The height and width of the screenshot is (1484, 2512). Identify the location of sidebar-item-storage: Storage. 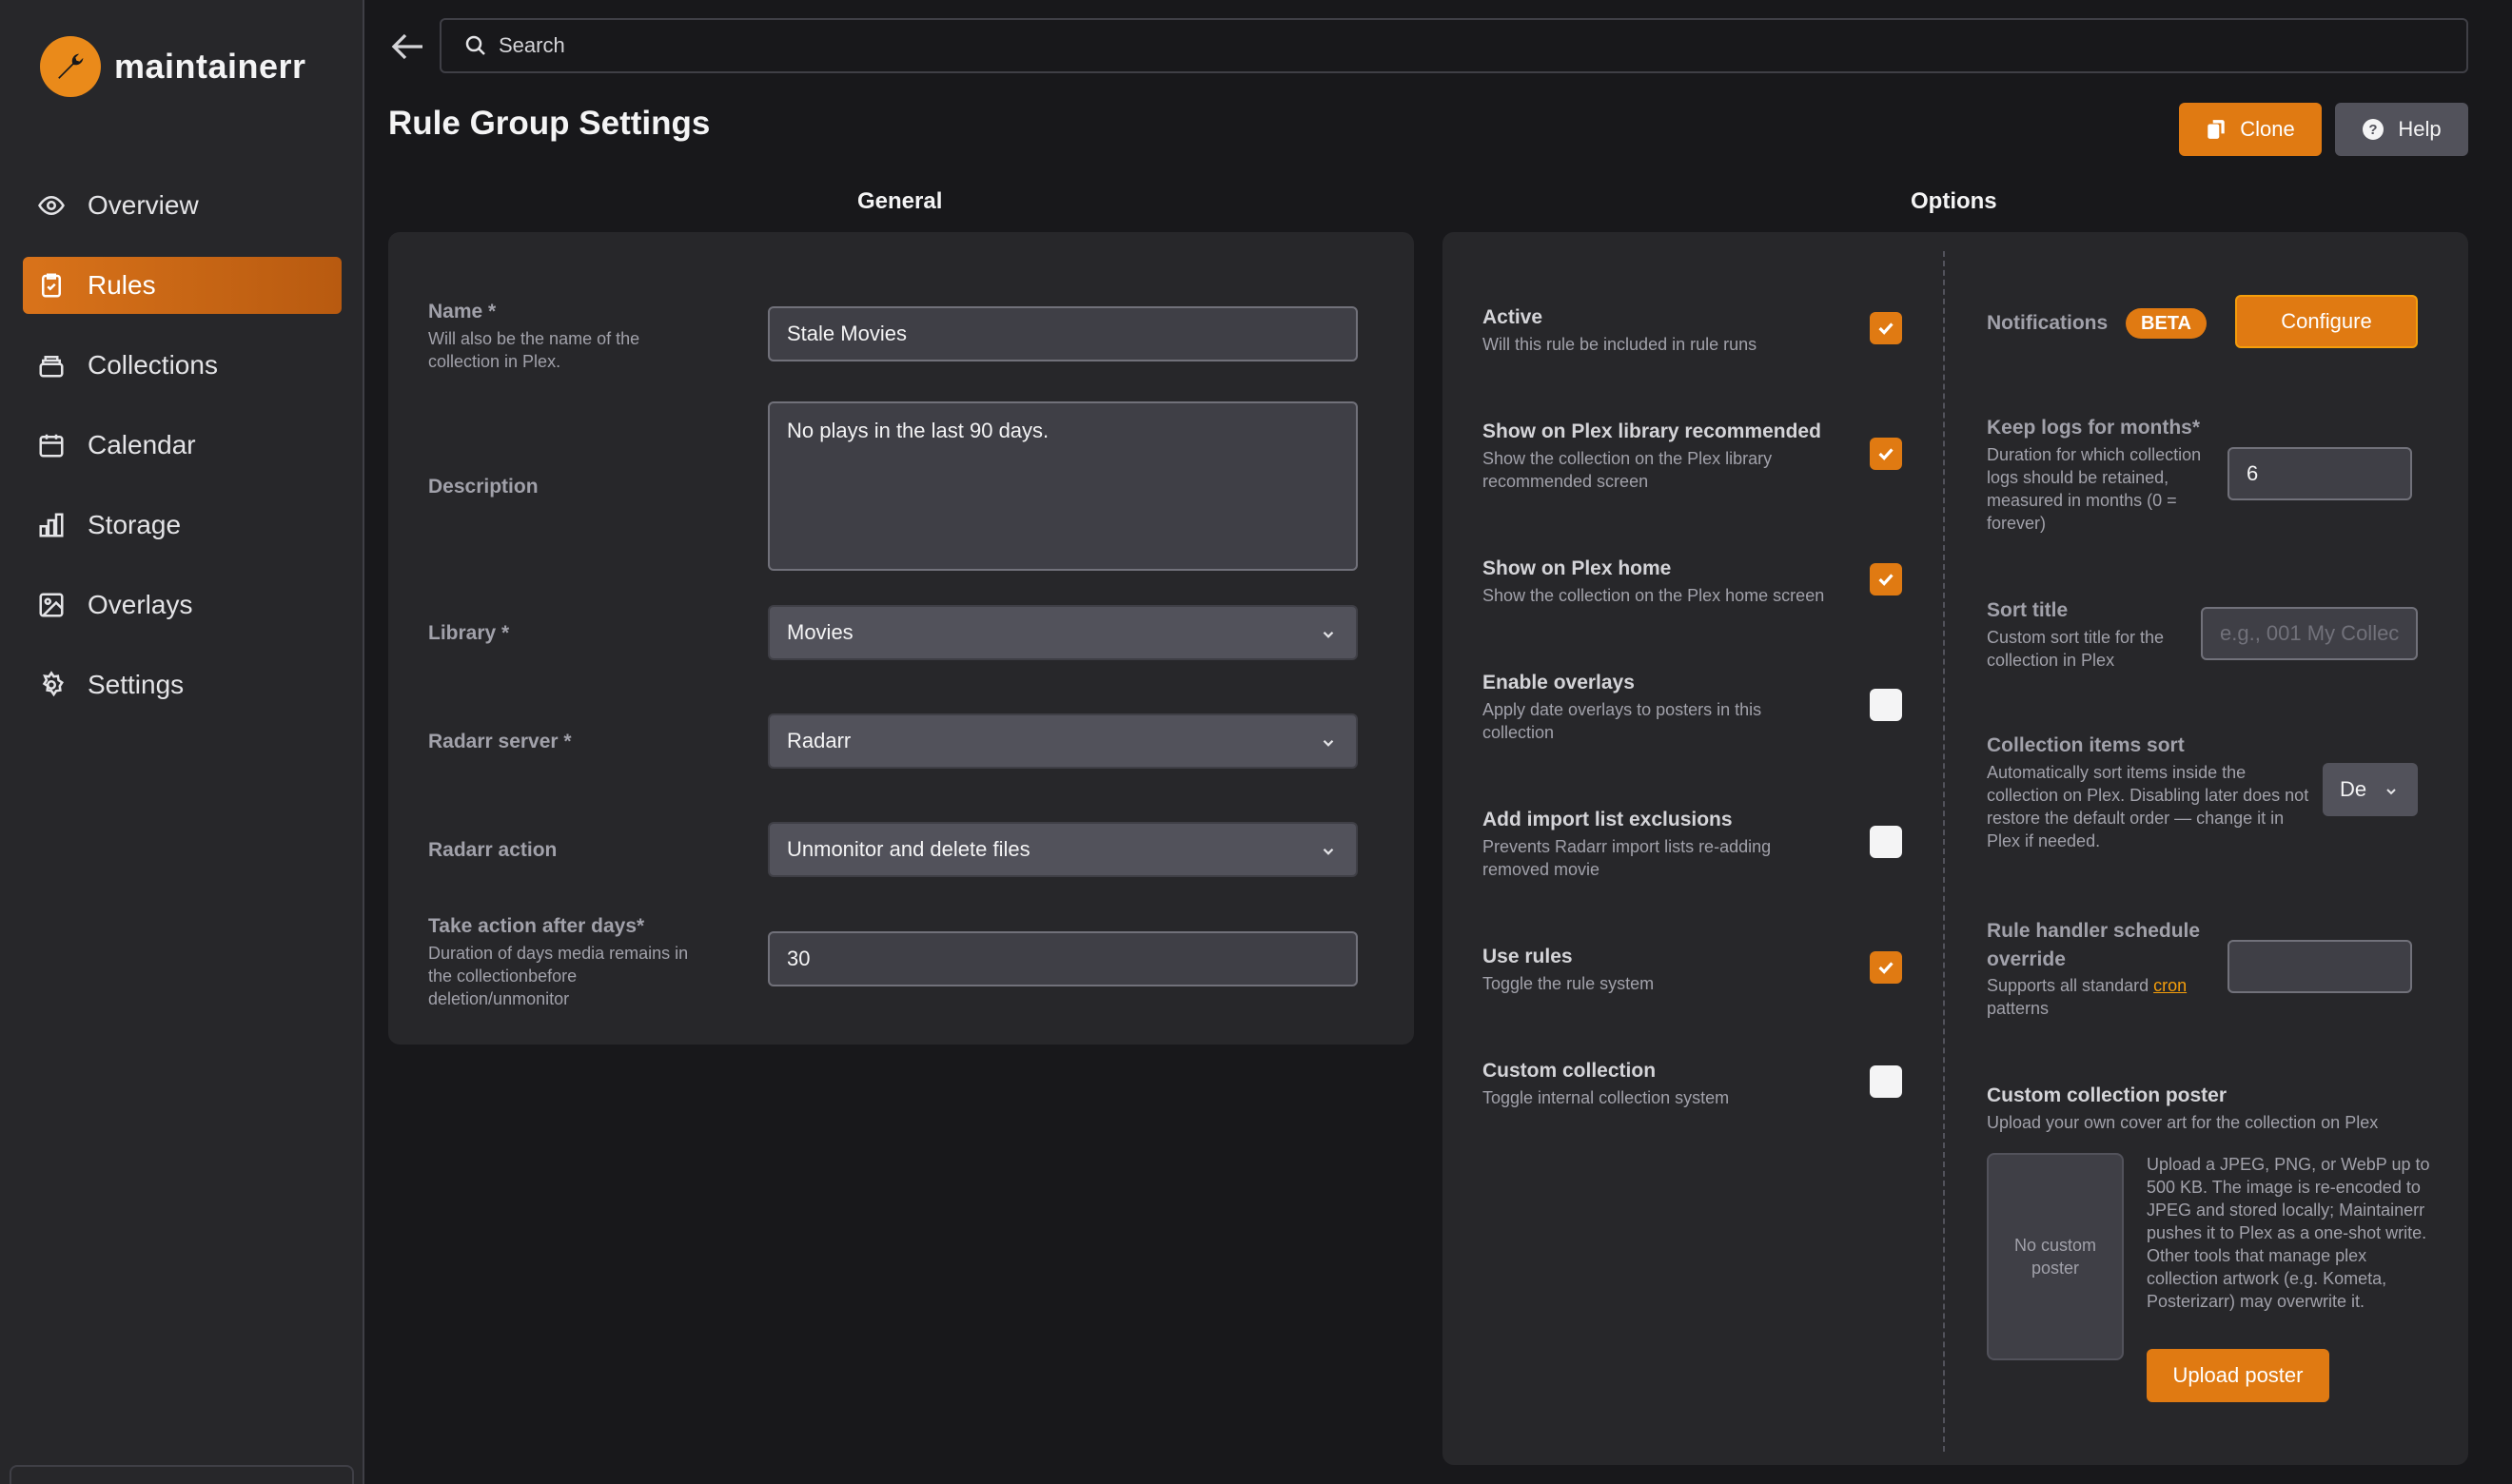
(182, 525).